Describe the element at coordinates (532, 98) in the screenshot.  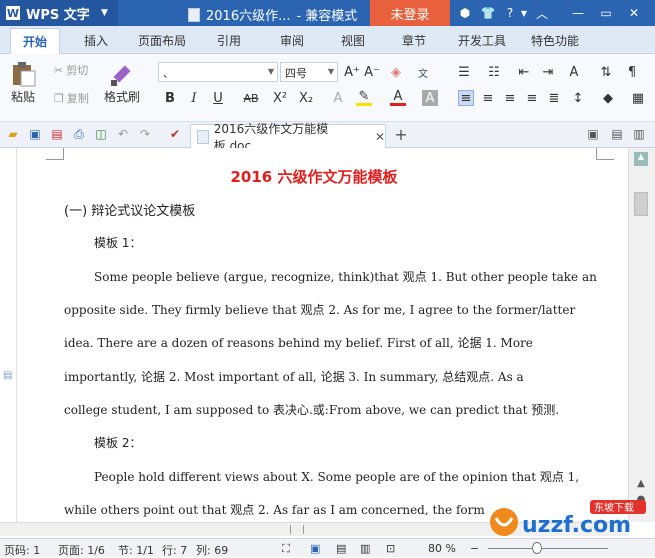
I see `justify-icon: ≡` at that location.